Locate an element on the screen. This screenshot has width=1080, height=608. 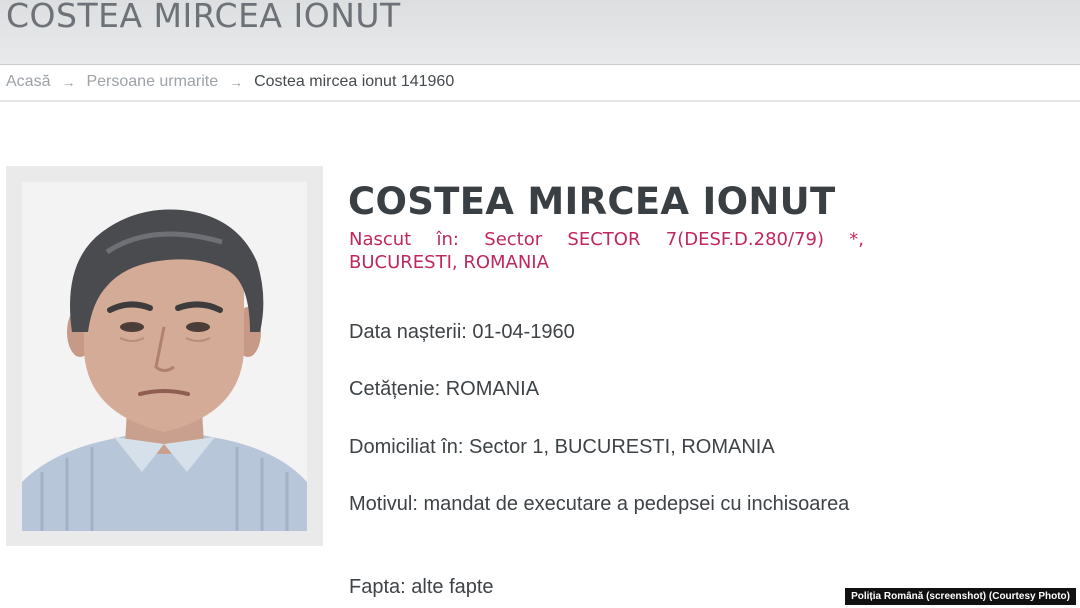
deed-value: alte fapte is located at coordinates (452, 587).